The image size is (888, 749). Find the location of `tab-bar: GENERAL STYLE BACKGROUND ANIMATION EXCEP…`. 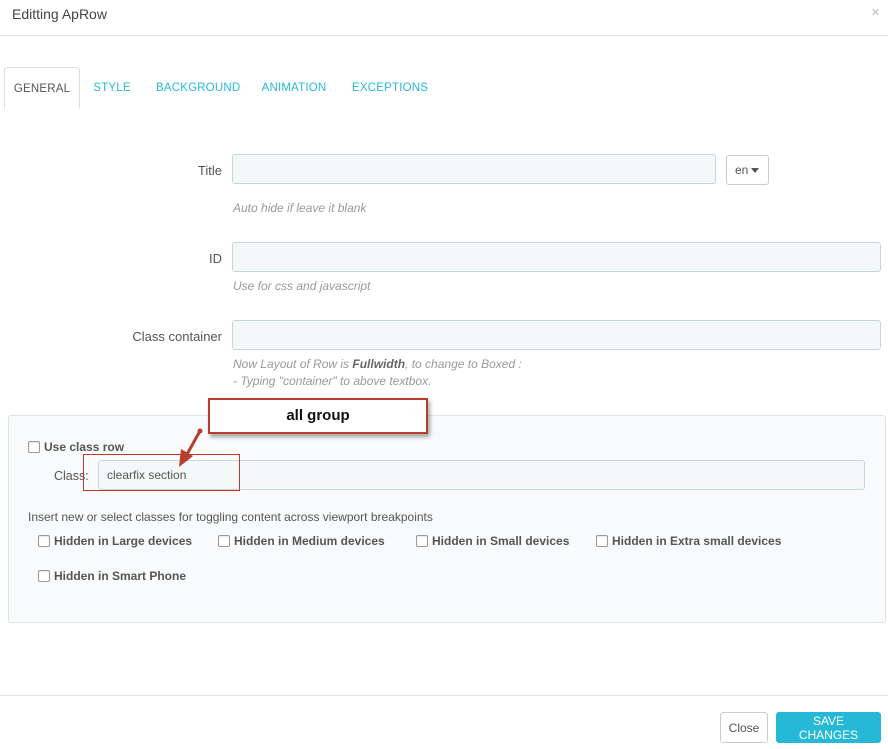

tab-bar: GENERAL STYLE BACKGROUND ANIMATION EXCEP… is located at coordinates (444, 88).